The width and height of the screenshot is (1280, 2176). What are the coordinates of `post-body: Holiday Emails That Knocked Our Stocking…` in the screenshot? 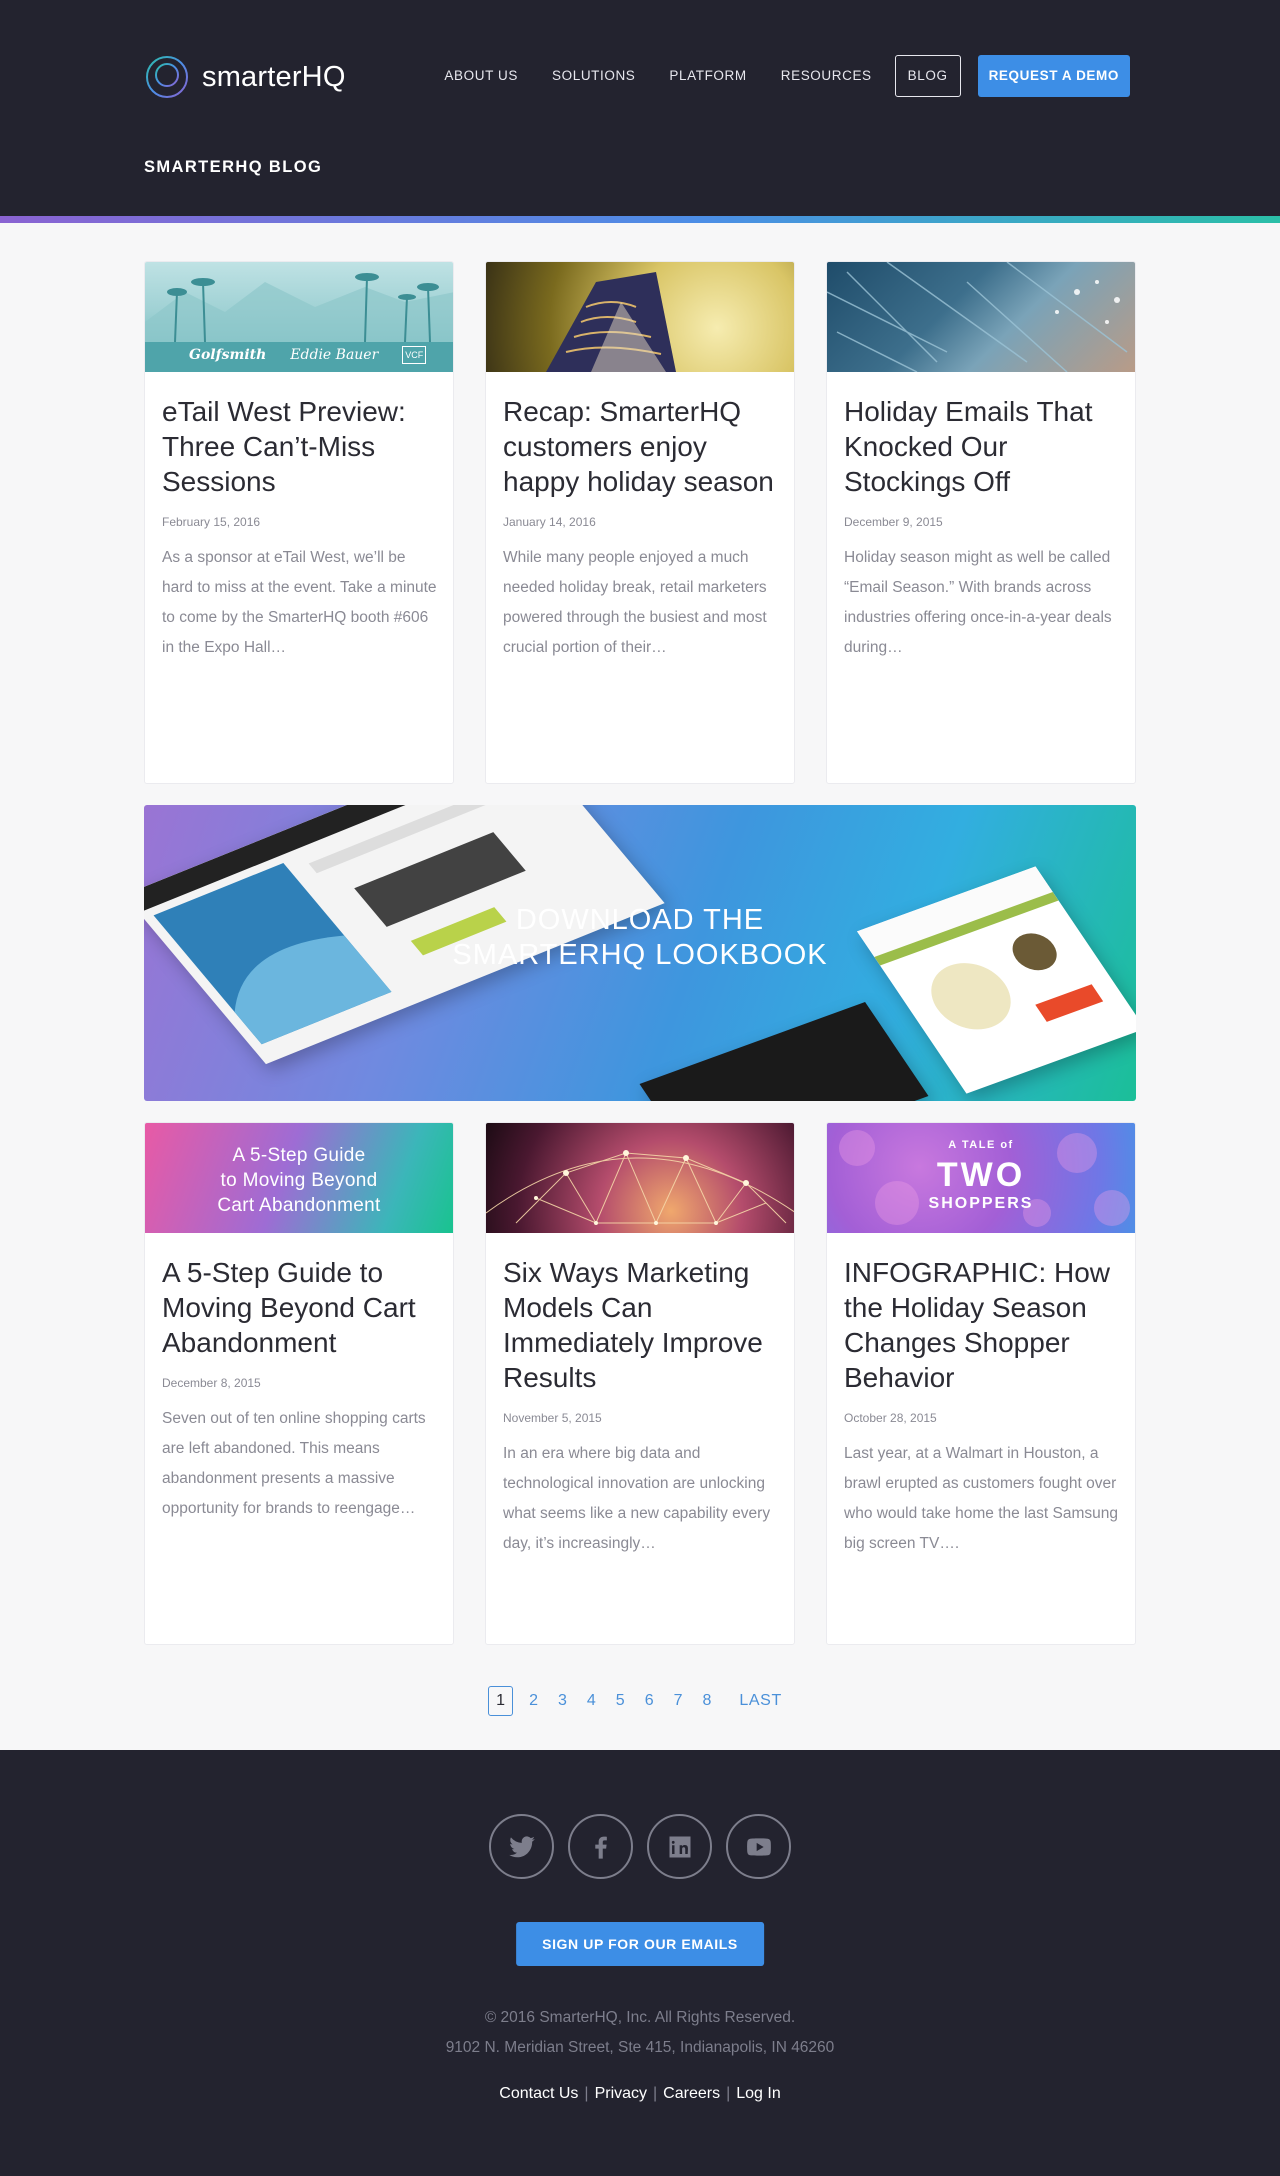 It's located at (981, 517).